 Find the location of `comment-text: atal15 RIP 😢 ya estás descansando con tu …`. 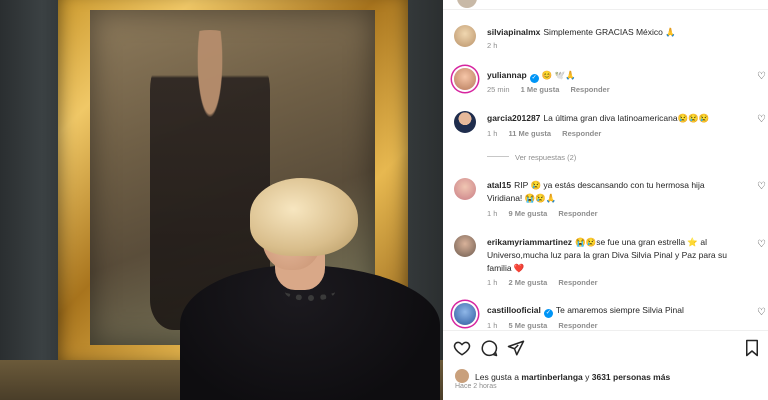

comment-text: atal15 RIP 😢 ya estás descansando con tu … is located at coordinates (612, 192).